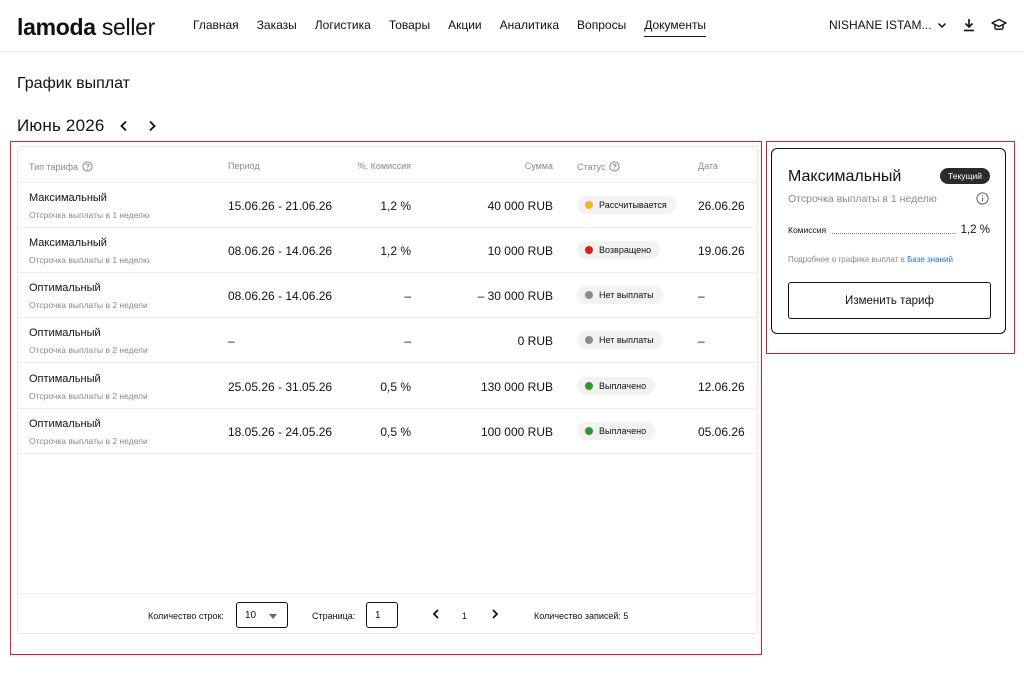 This screenshot has width=1024, height=676. Describe the element at coordinates (262, 615) in the screenshot. I see `rows-per-page-select: 10` at that location.